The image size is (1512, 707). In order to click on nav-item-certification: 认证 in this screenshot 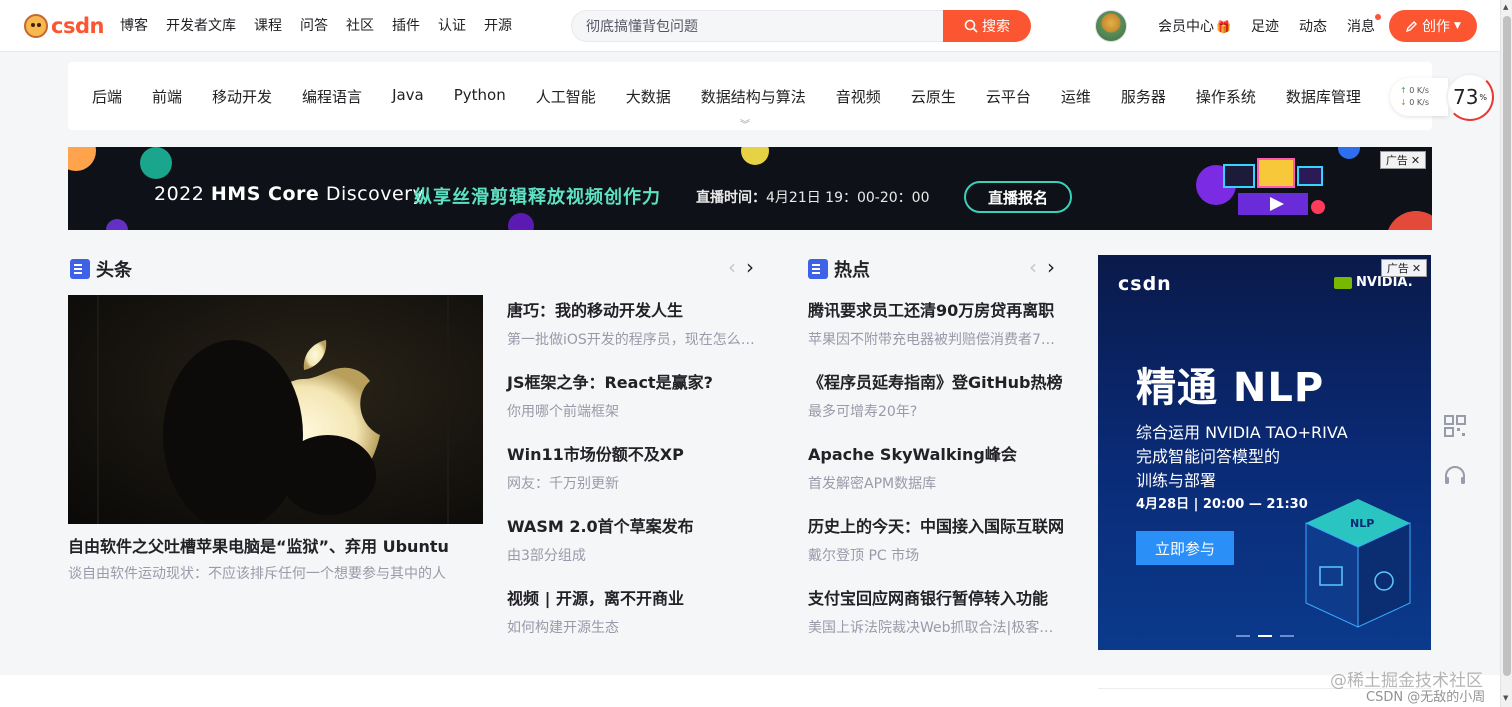, I will do `click(452, 25)`.